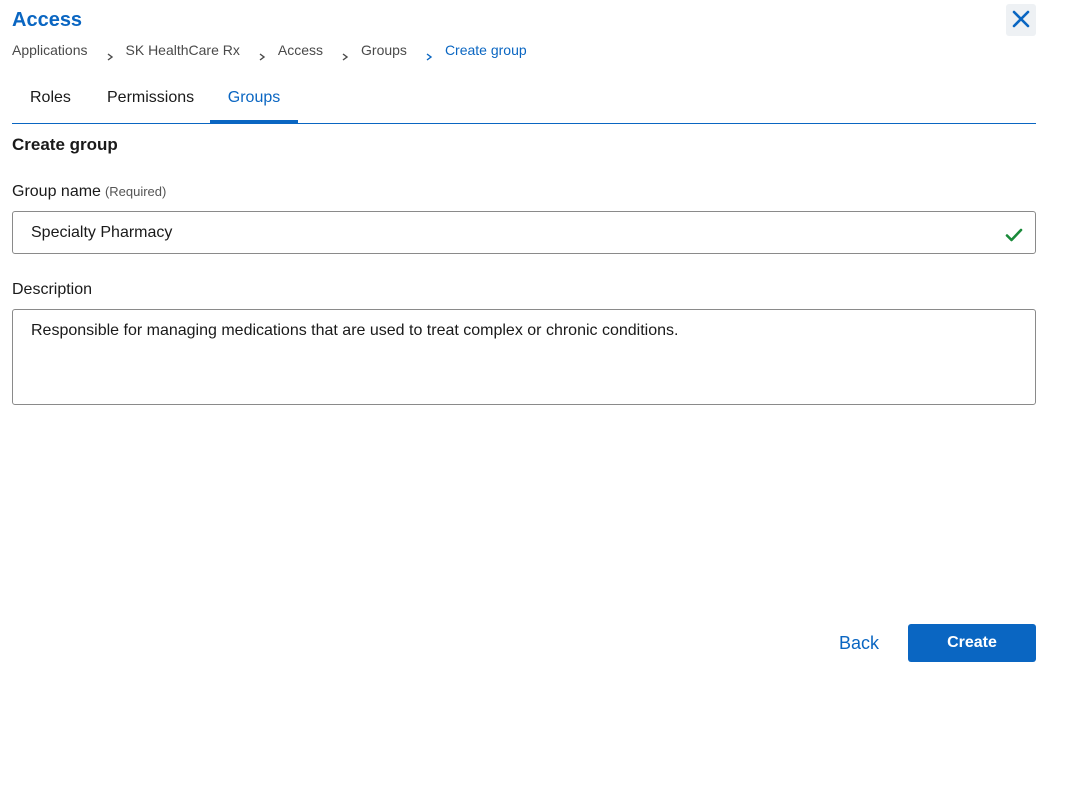 The width and height of the screenshot is (1067, 788). I want to click on description-label: Description, so click(52, 289).